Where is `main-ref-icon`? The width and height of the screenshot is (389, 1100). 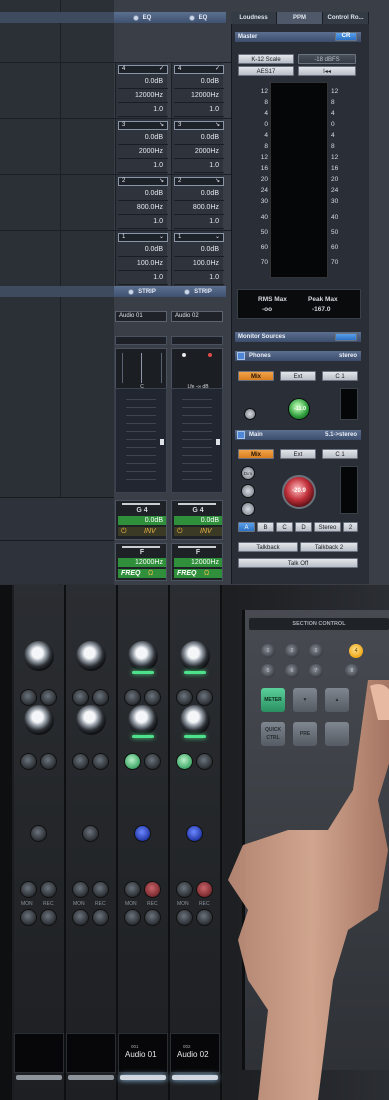 main-ref-icon is located at coordinates (248, 491).